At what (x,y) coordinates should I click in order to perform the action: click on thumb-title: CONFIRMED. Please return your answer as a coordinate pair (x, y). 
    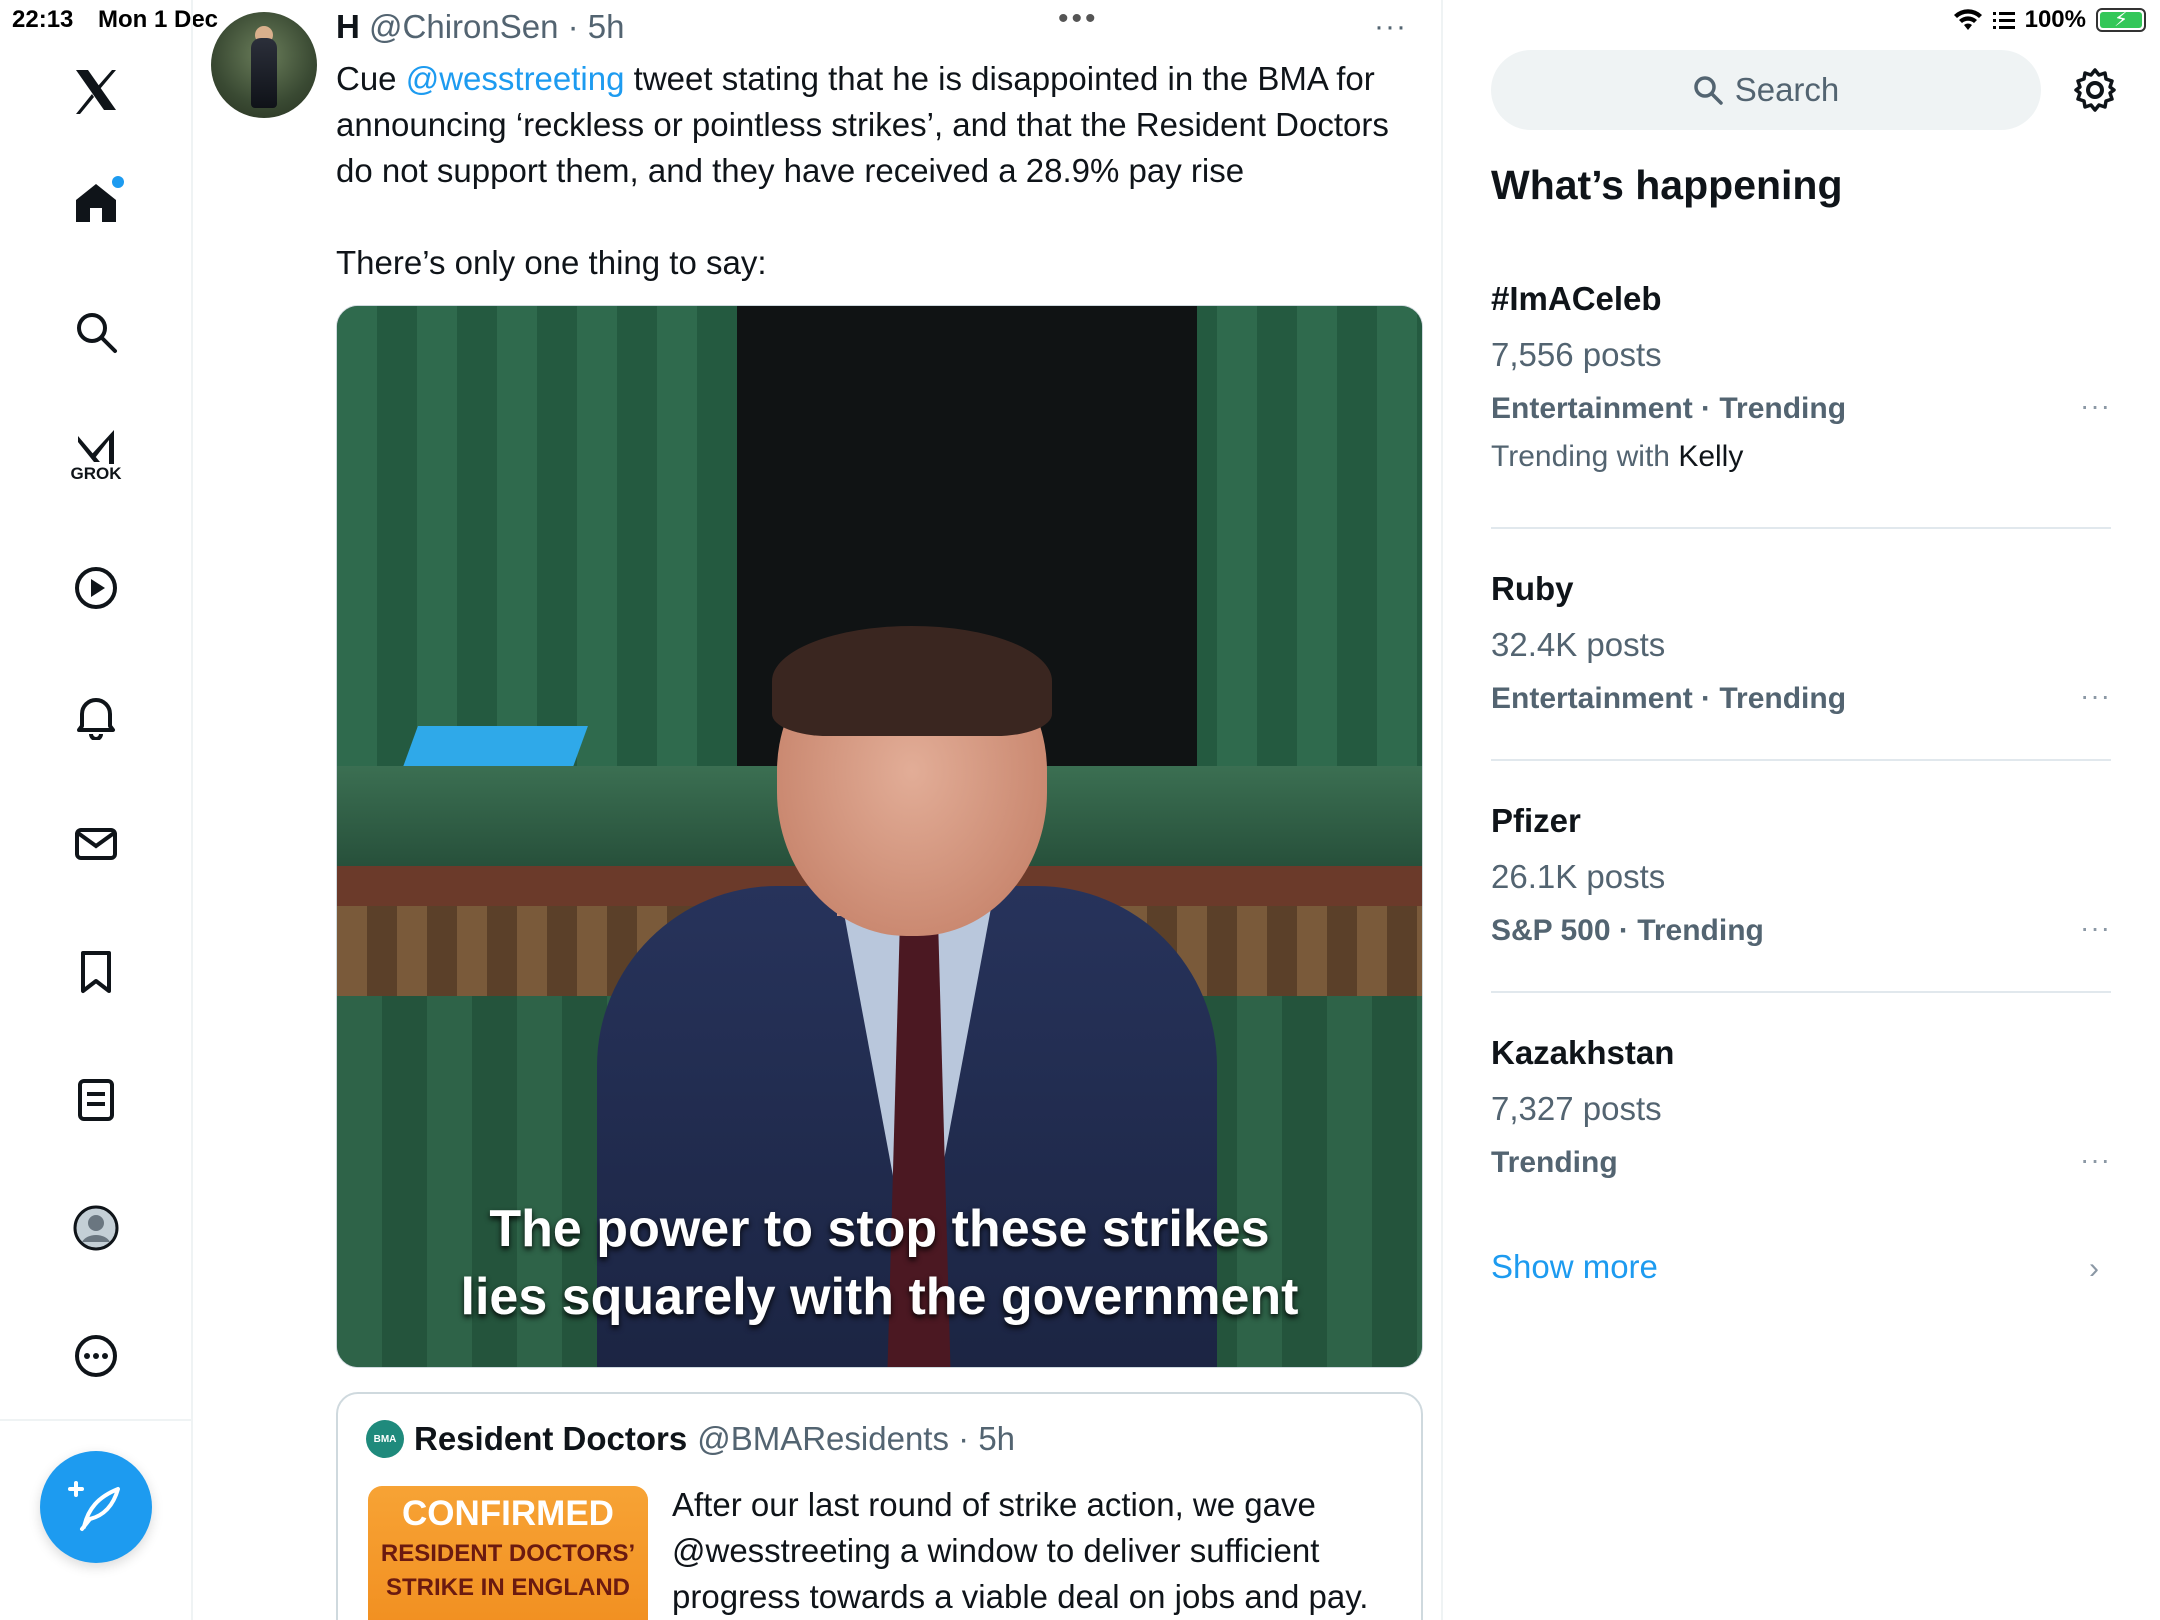
    Looking at the image, I should click on (508, 1513).